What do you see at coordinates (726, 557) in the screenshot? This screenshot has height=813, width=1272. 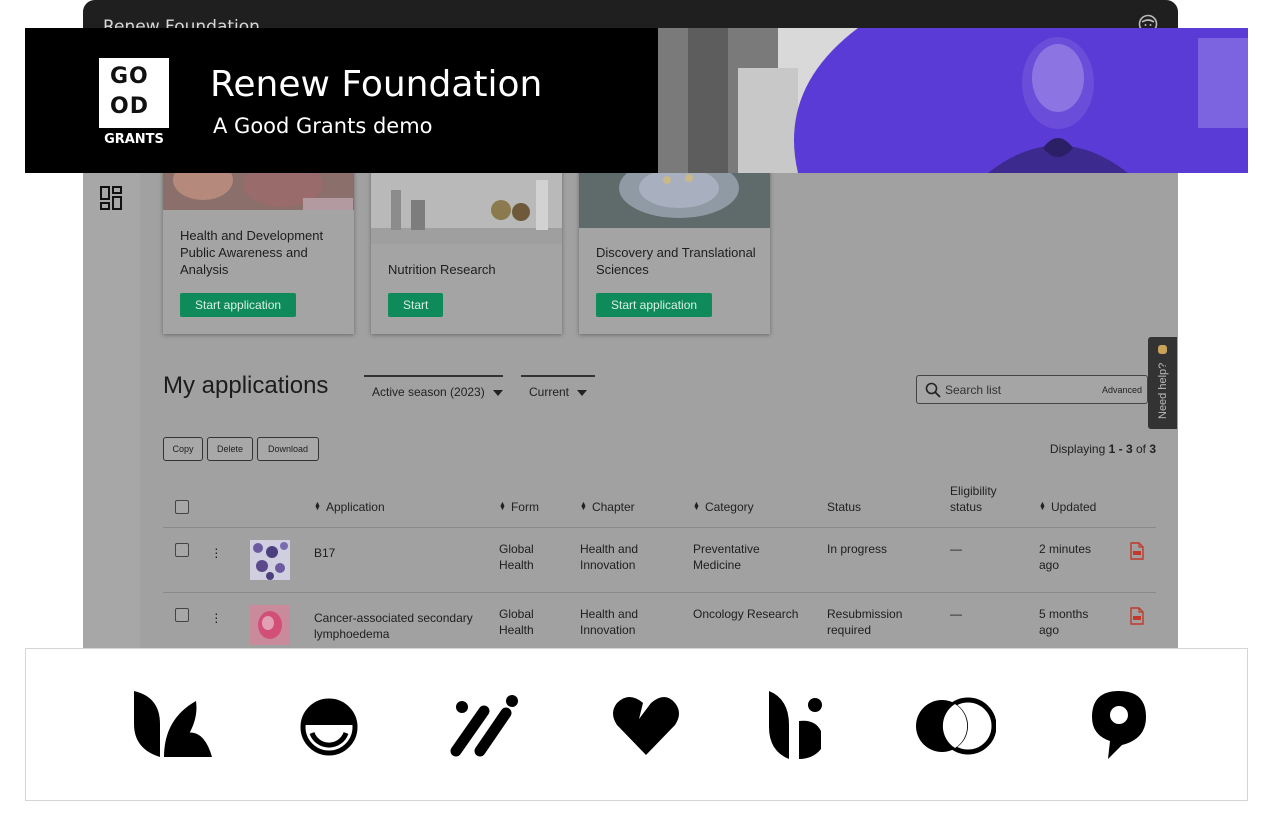 I see `category-cell: Preventative Medicine` at bounding box center [726, 557].